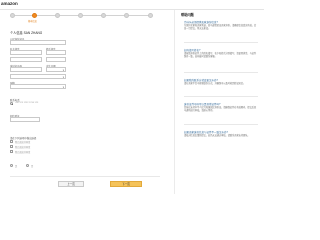  Describe the element at coordinates (32, 167) in the screenshot. I see `option-no-label: 否` at that location.